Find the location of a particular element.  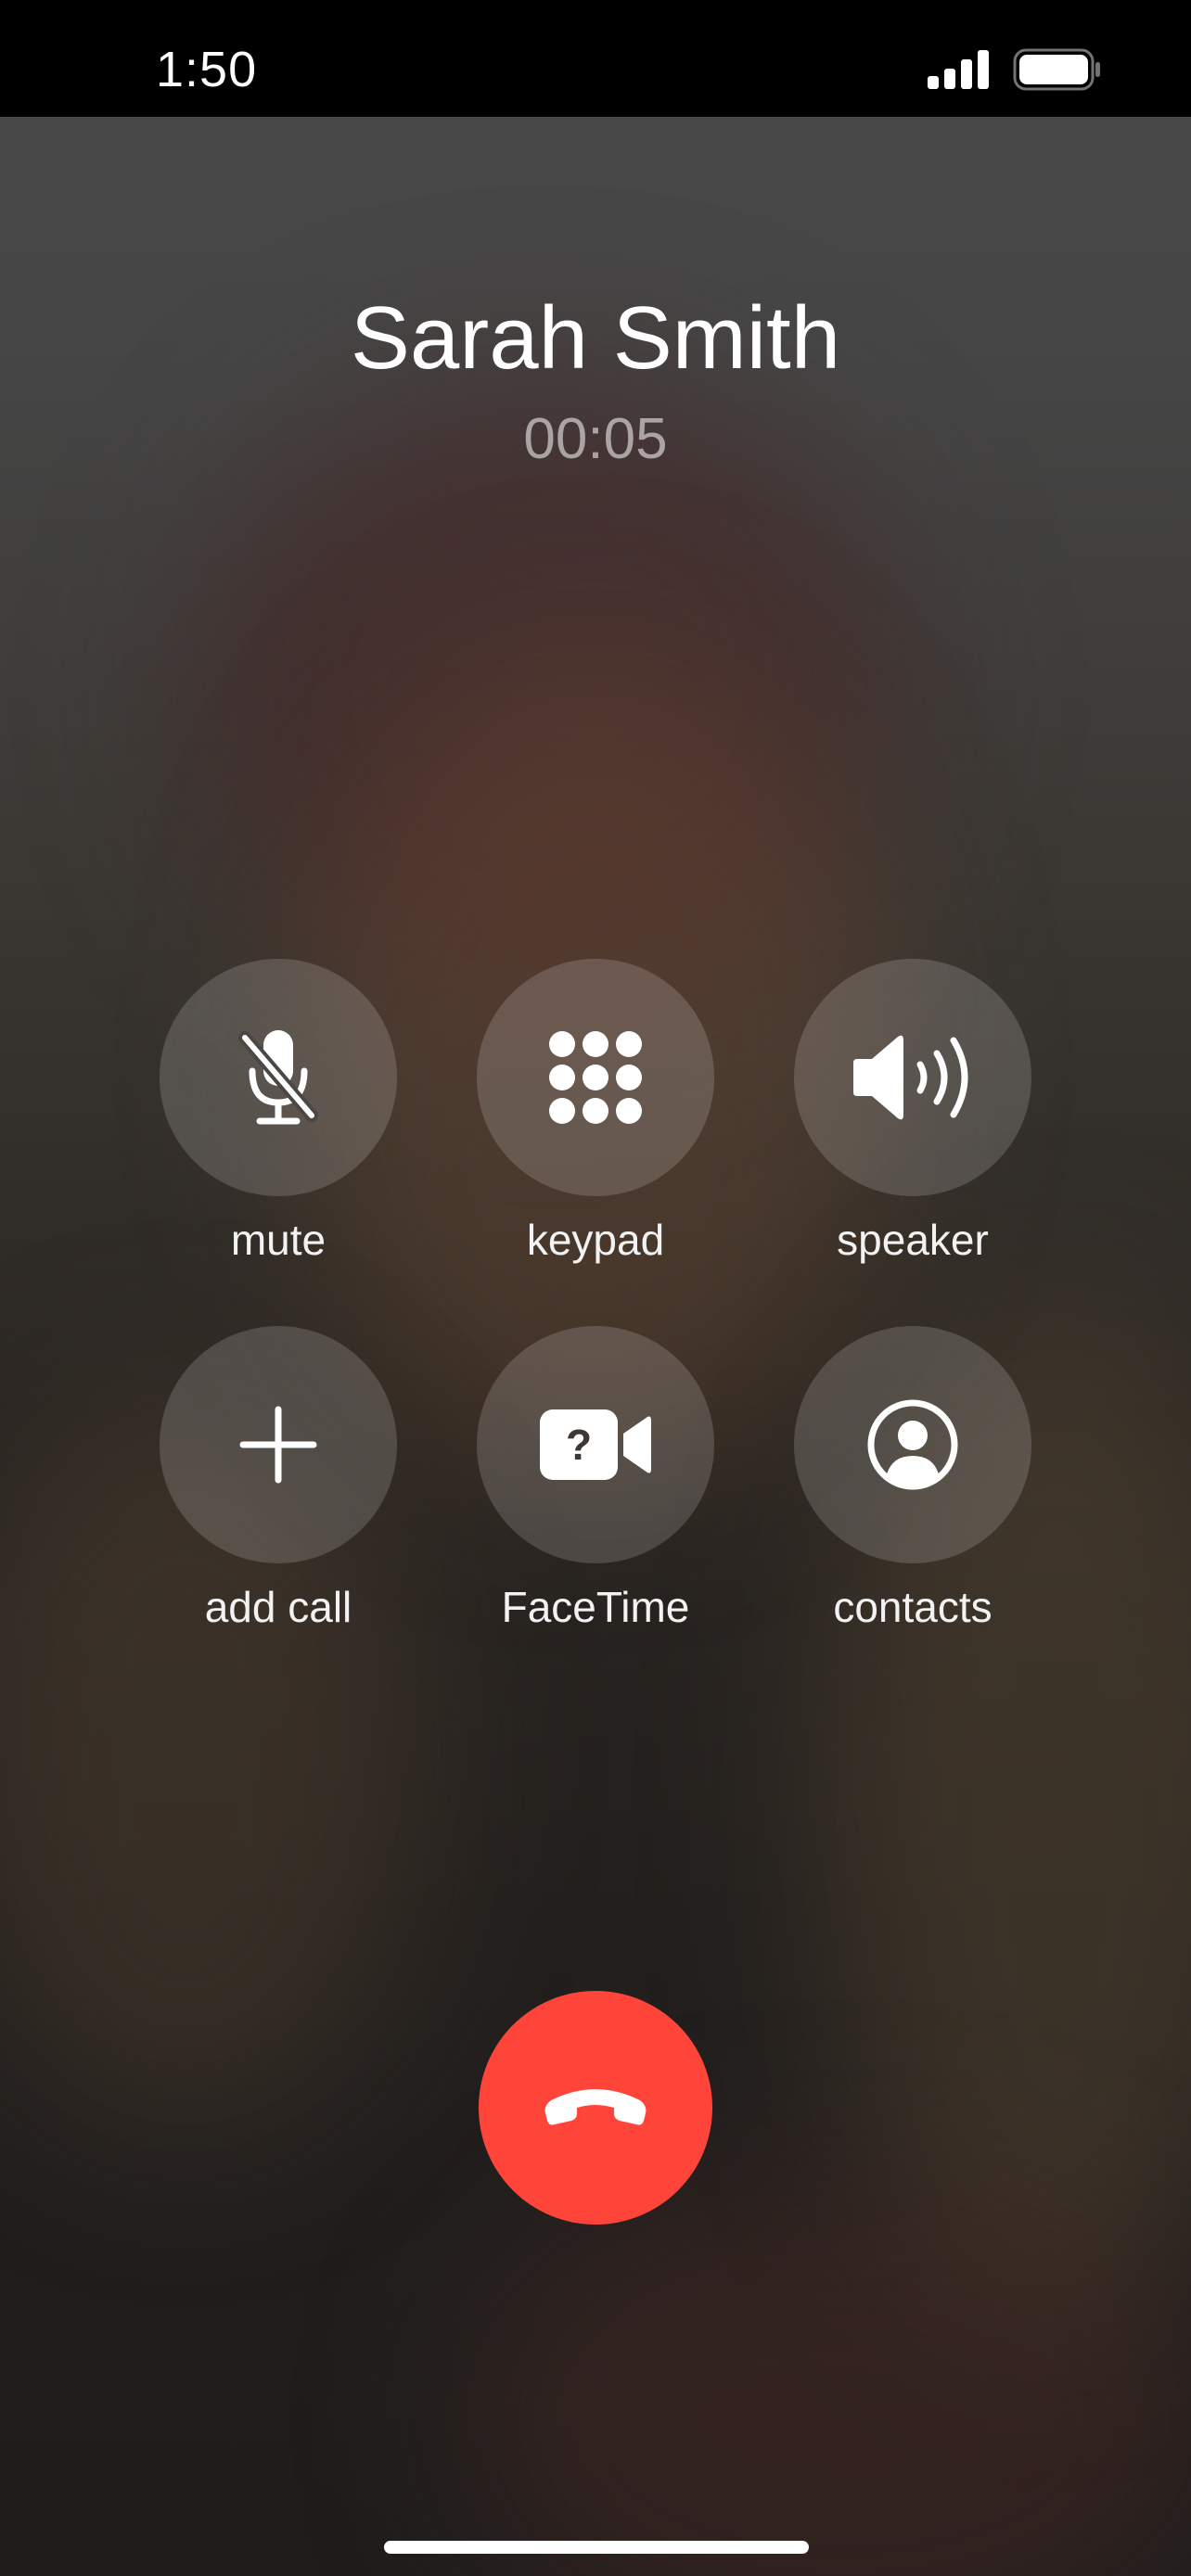

video-question-icon: ? is located at coordinates (595, 1444).